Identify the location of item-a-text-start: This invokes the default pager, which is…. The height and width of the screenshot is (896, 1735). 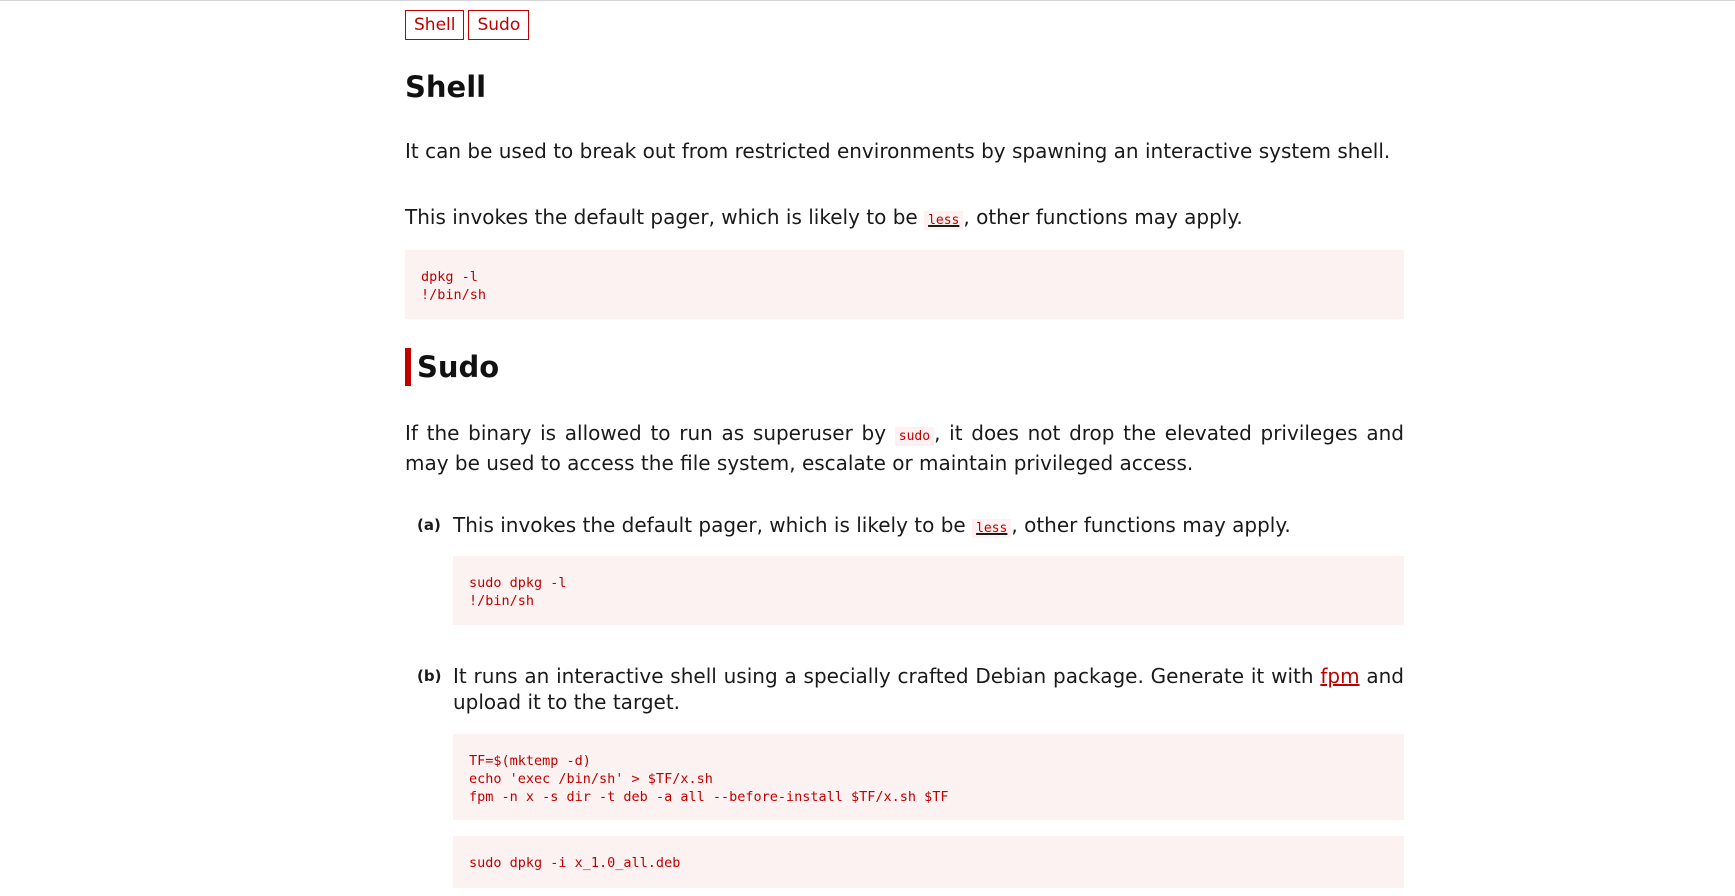
(713, 525).